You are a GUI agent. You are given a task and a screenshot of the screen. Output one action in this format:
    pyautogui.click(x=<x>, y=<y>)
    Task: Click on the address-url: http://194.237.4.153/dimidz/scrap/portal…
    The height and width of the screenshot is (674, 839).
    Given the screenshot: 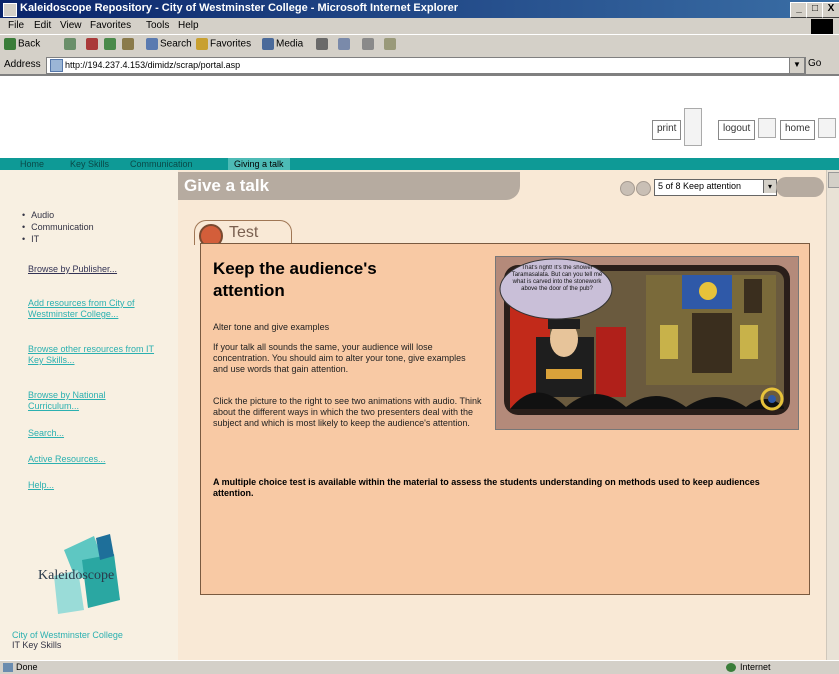 What is the action you would take?
    pyautogui.click(x=153, y=65)
    